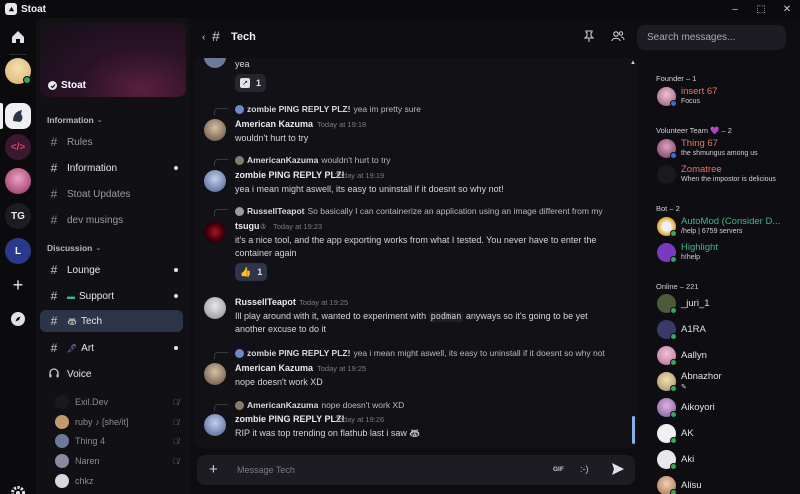 The width and height of the screenshot is (800, 494). What do you see at coordinates (584, 469) in the screenshot?
I see `emoji-button: :-)` at bounding box center [584, 469].